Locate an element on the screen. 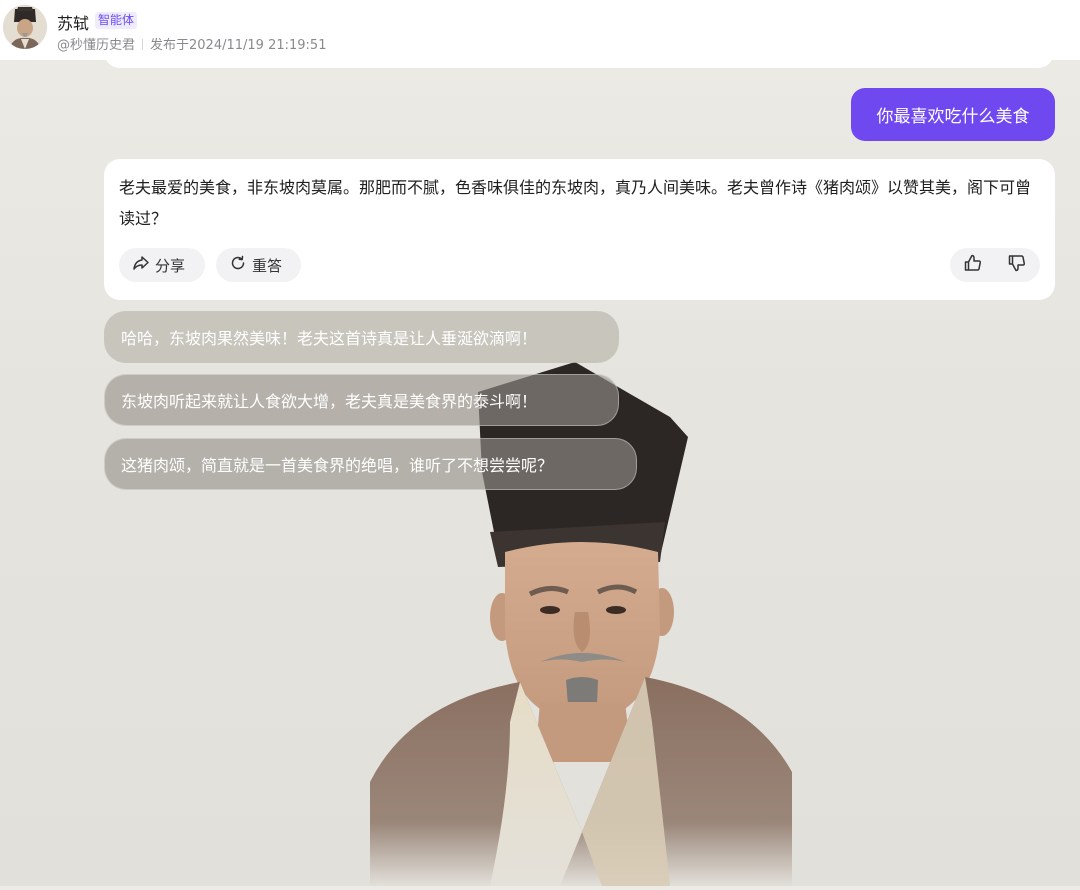 The image size is (1080, 890). suggested-reply-1: 哈哈，东坡肉果然美味！老夫这首诗真是让人垂涎欲滴啊！ is located at coordinates (361, 337).